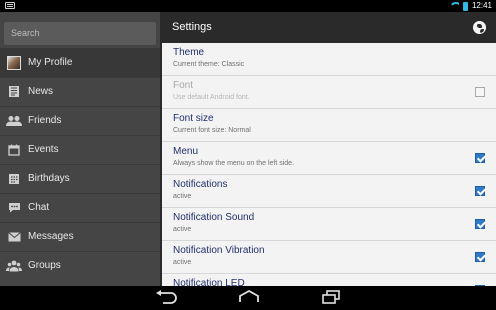 Image resolution: width=496 pixels, height=310 pixels. I want to click on wifi-icon, so click(453, 6).